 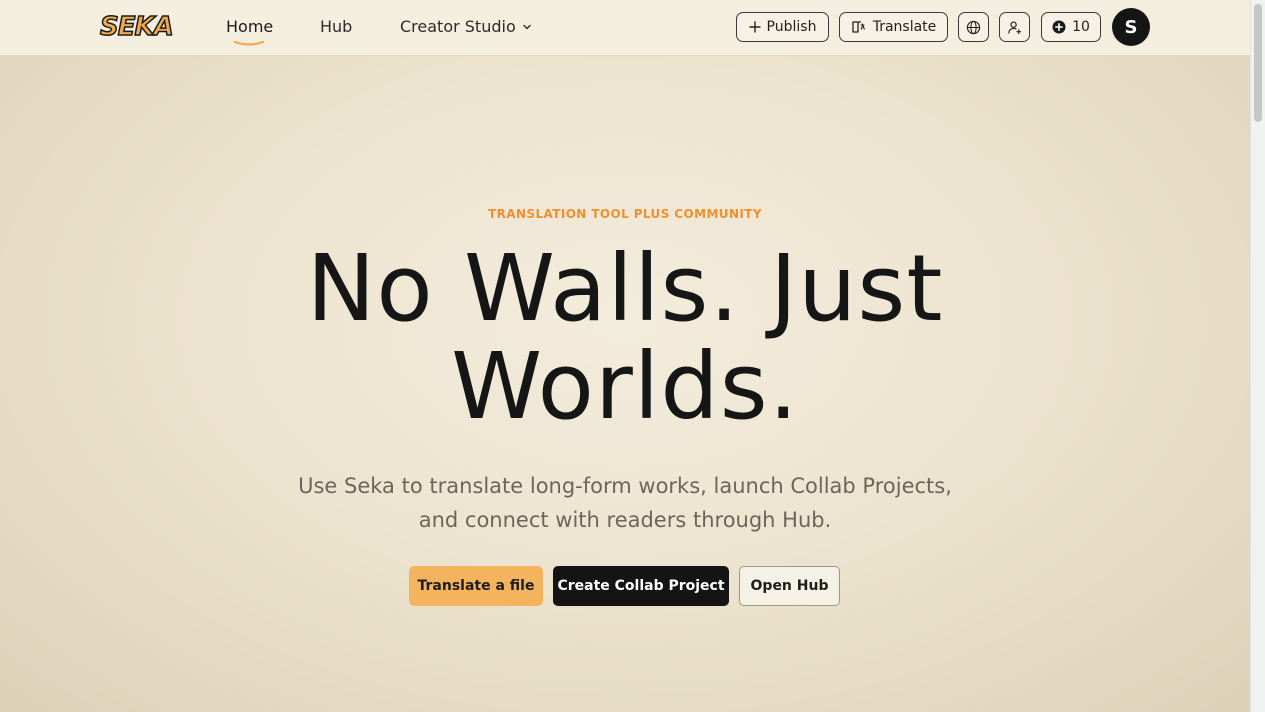 I want to click on translate-label: Translate, so click(x=904, y=27).